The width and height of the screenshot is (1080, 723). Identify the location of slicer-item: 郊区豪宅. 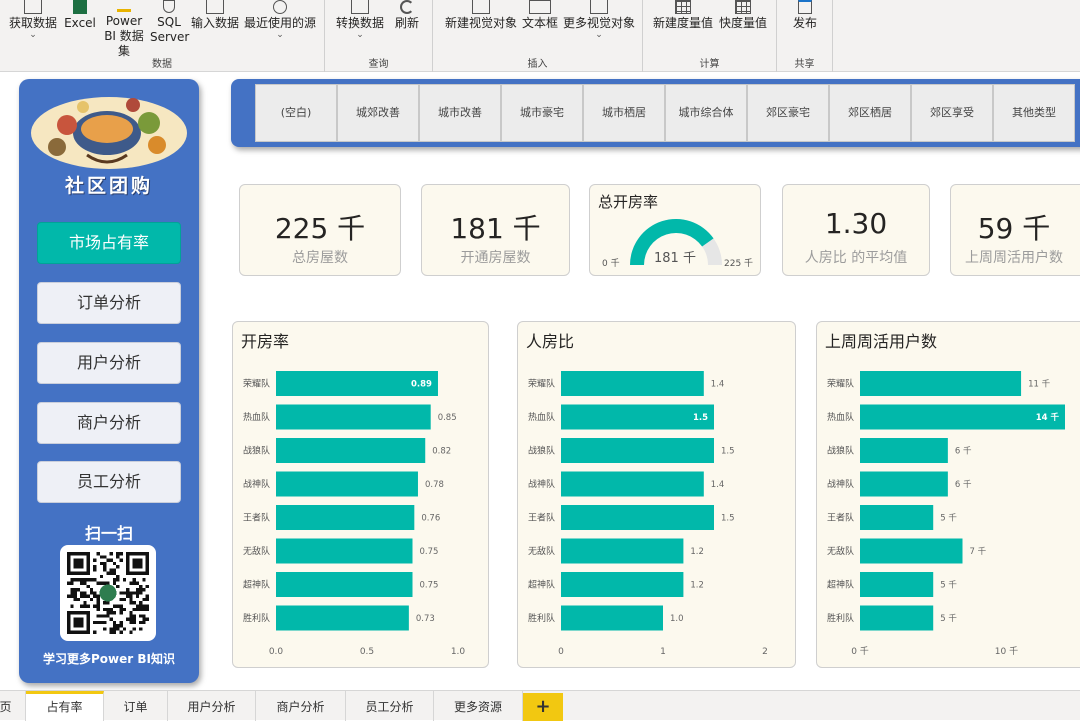
(788, 113).